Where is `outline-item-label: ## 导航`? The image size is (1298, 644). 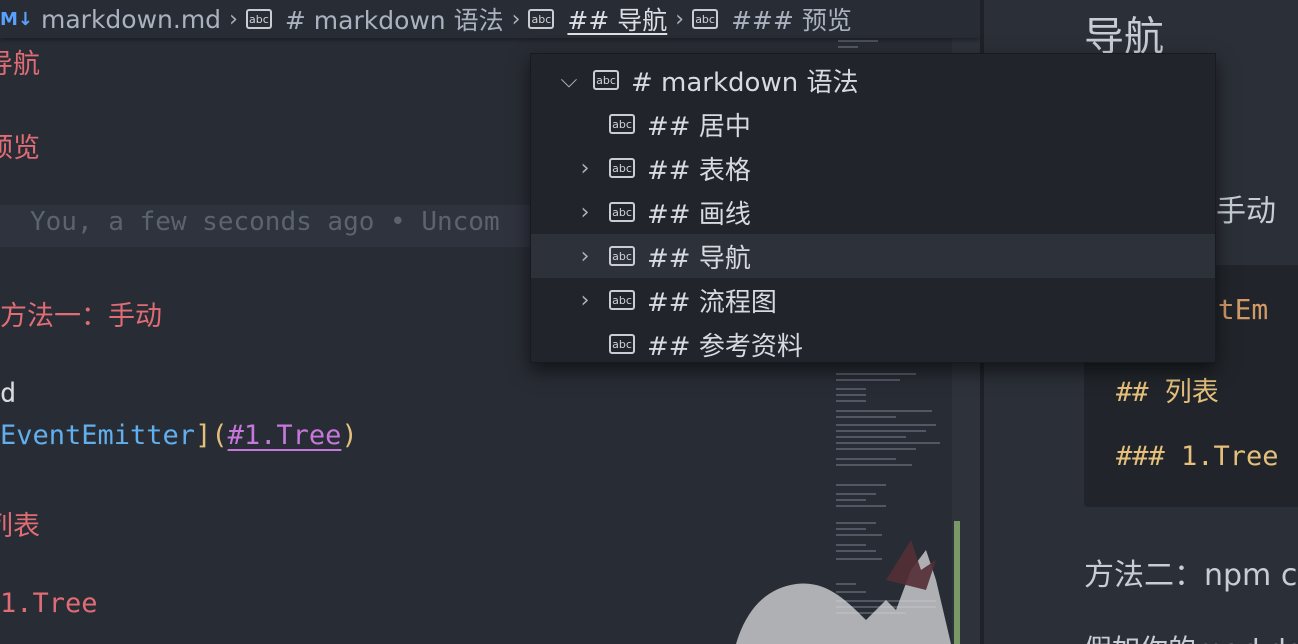
outline-item-label: ## 导航 is located at coordinates (699, 258).